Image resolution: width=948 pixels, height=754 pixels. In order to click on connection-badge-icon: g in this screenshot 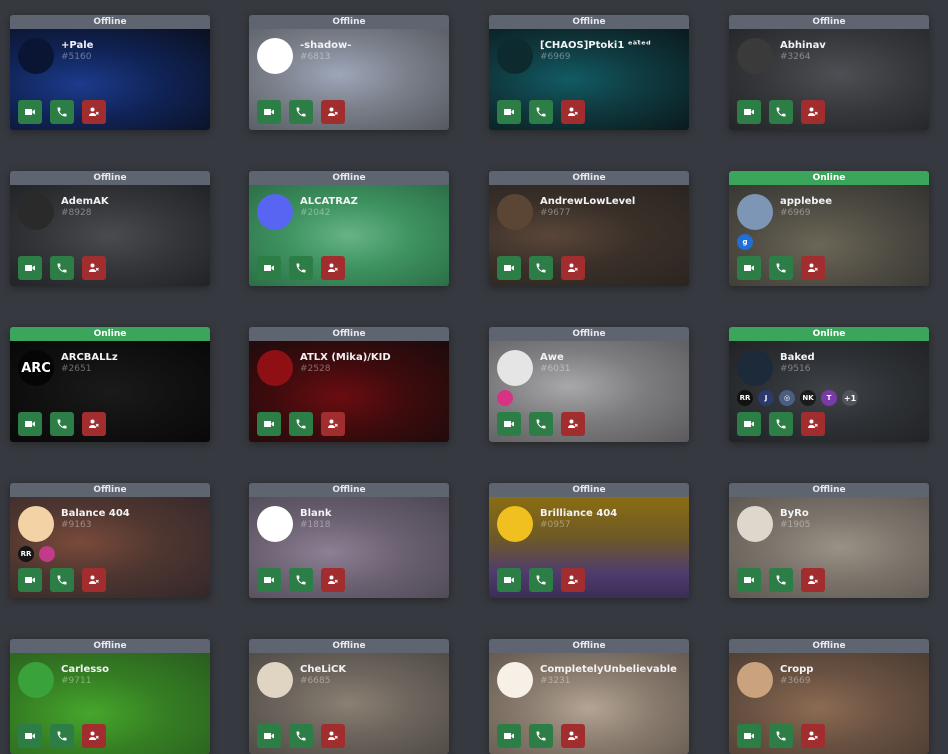, I will do `click(745, 242)`.